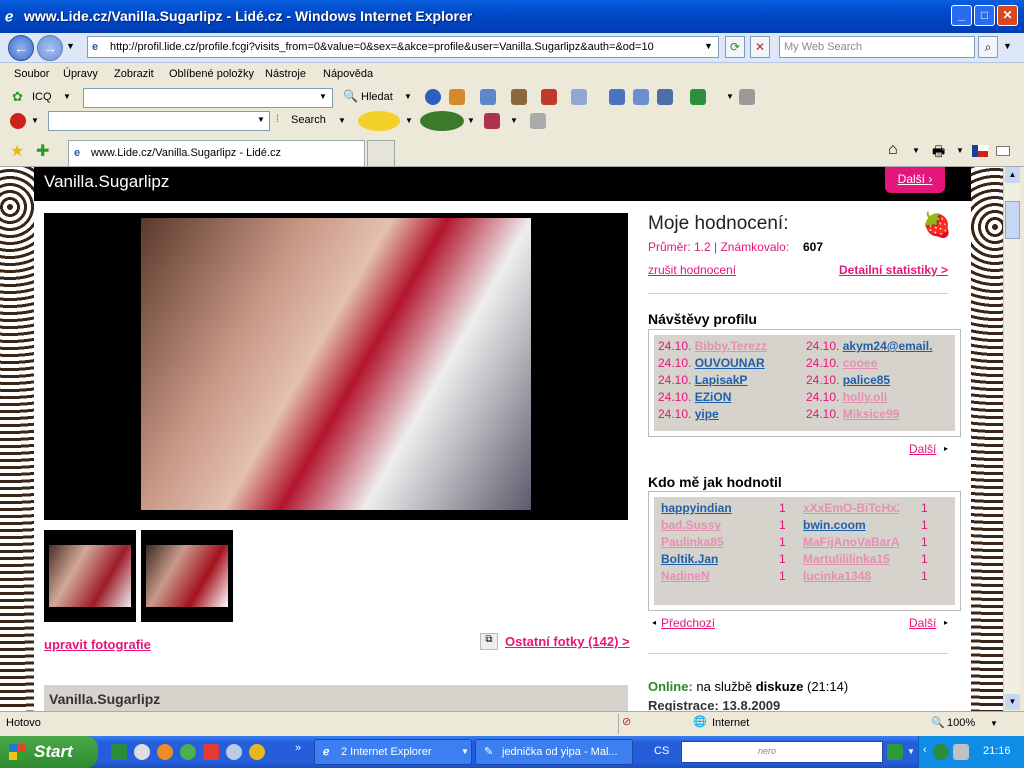 This screenshot has width=1024, height=768. I want to click on visitor-link: holly.oli, so click(865, 397).